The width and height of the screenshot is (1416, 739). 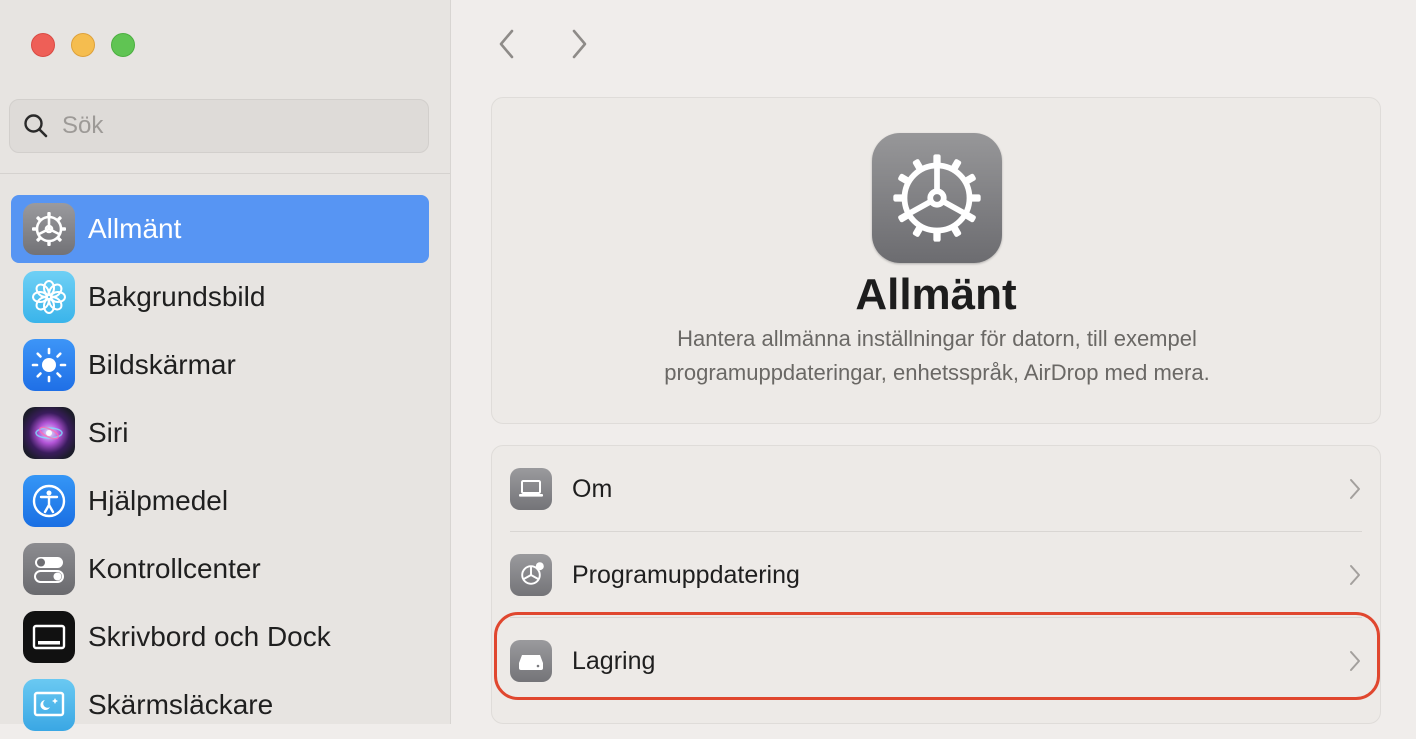 I want to click on sidebar-item-bakgrundsbild: Bakgrundsbild, so click(x=220, y=297).